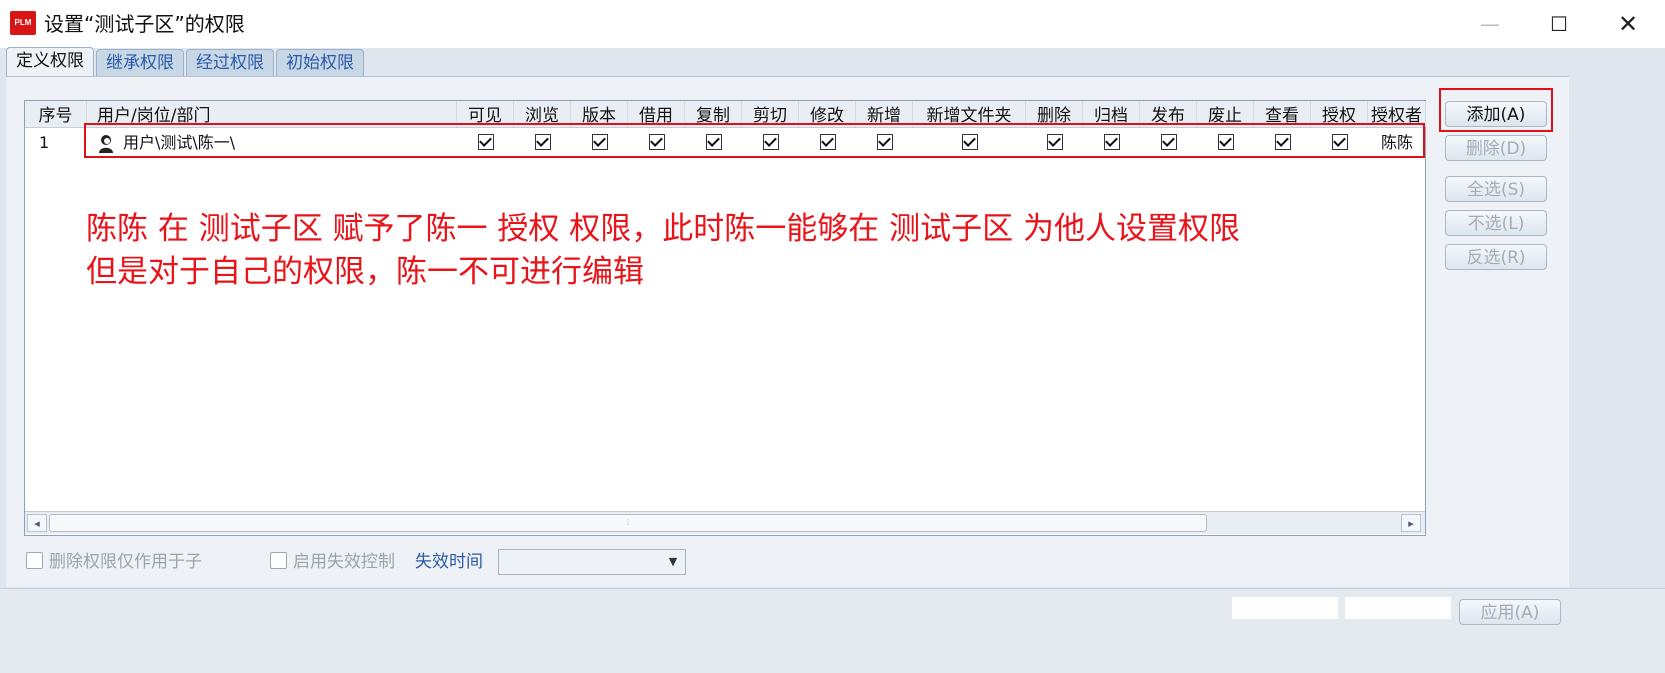 This screenshot has height=673, width=1665. I want to click on col-version-checkbox, so click(599, 142).